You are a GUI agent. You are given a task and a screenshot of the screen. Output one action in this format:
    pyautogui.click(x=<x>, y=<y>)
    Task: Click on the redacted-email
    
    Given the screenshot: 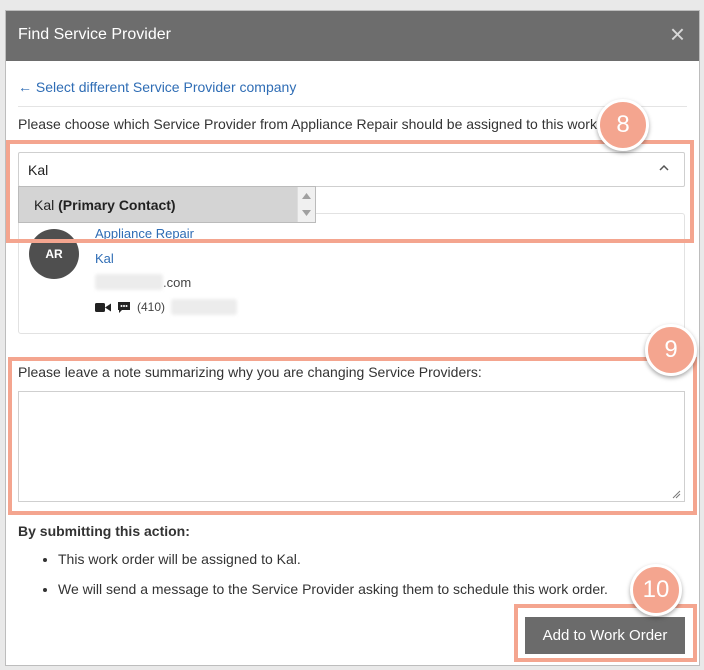 What is the action you would take?
    pyautogui.click(x=129, y=282)
    